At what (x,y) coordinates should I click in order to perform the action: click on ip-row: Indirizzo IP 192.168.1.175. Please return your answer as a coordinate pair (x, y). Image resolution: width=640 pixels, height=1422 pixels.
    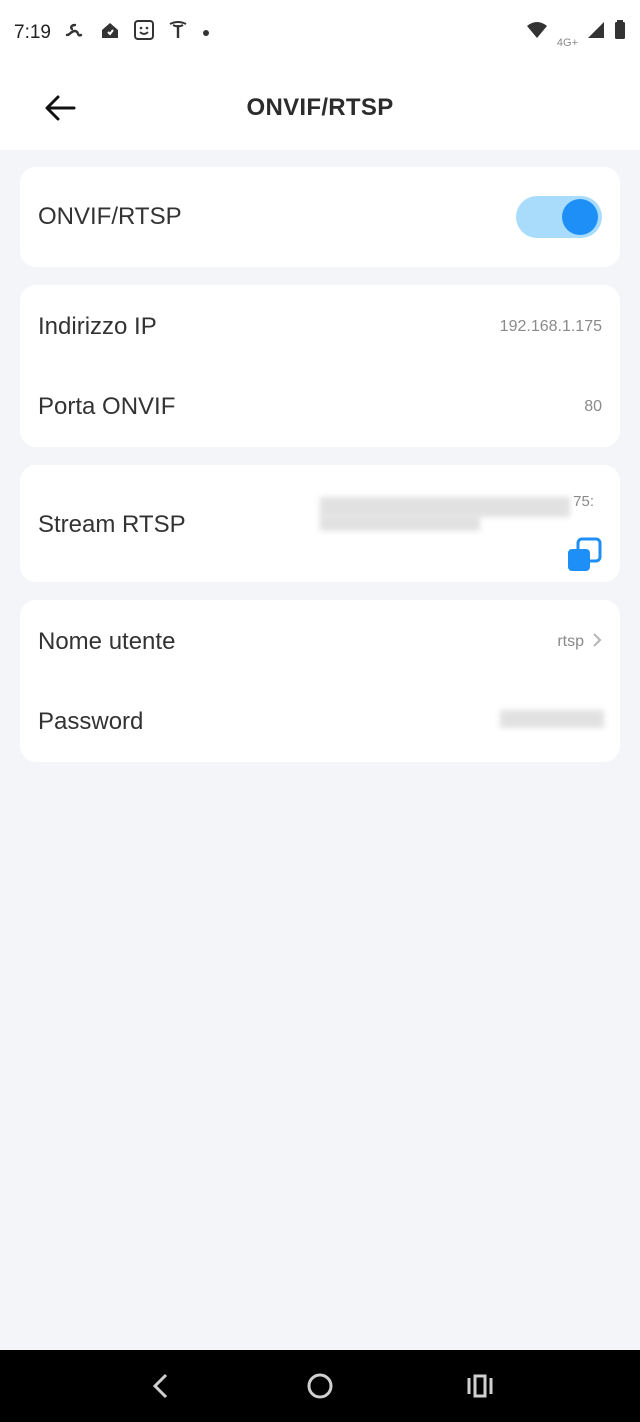
    Looking at the image, I should click on (320, 327).